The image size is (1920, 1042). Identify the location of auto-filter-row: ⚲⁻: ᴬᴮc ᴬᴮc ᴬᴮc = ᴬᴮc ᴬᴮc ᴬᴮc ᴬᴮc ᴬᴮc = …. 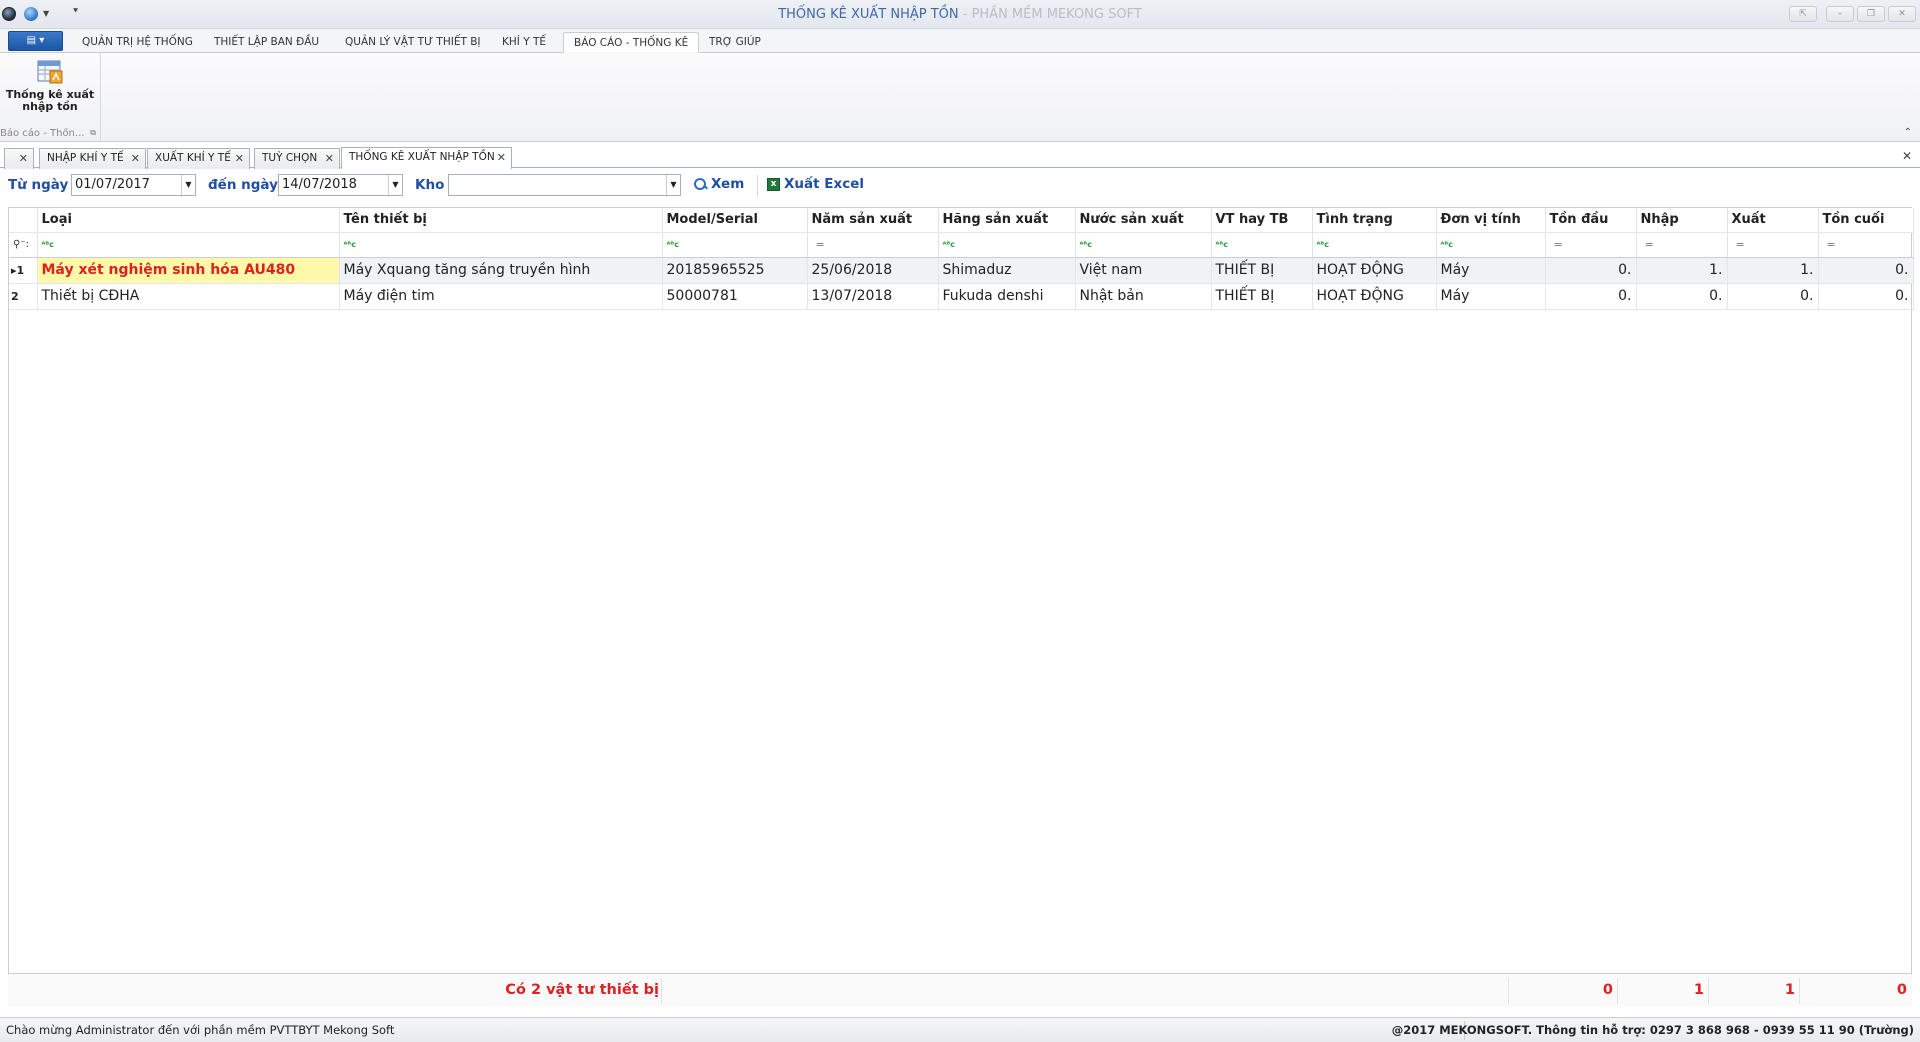
(961, 245).